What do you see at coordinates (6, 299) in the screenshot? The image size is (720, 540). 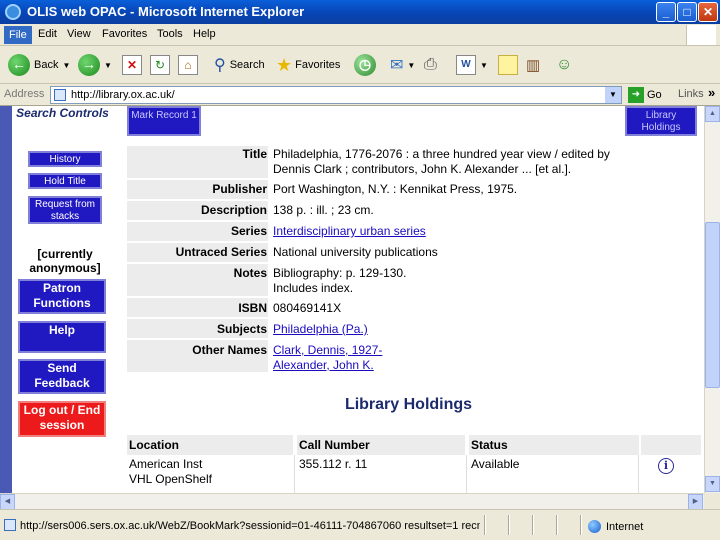 I see `left-decor-strip` at bounding box center [6, 299].